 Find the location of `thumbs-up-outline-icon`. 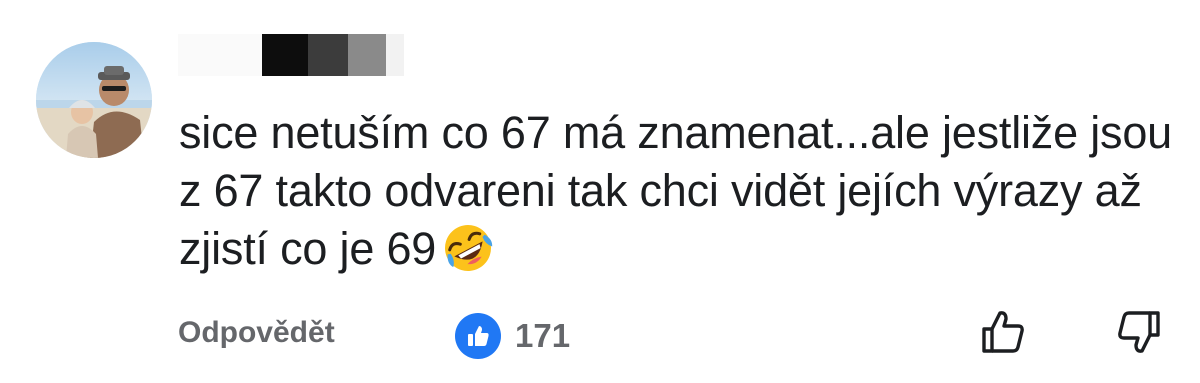

thumbs-up-outline-icon is located at coordinates (1003, 332).